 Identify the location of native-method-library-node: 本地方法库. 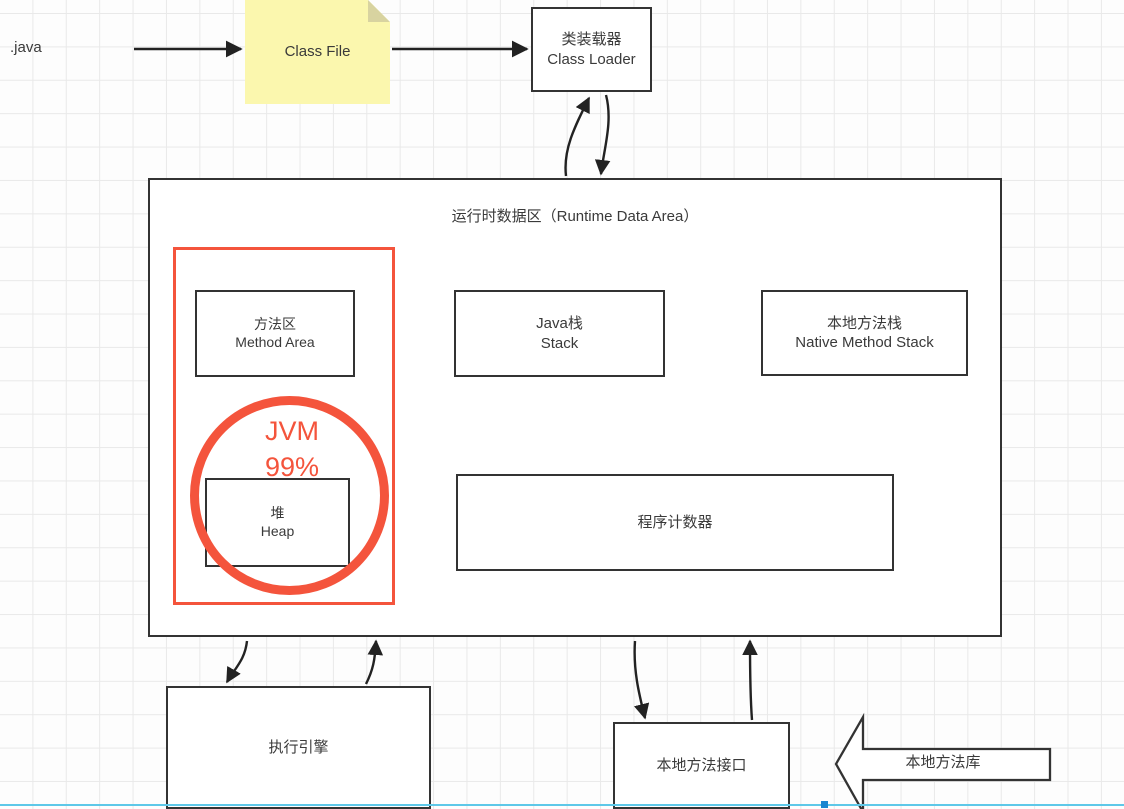
(943, 762).